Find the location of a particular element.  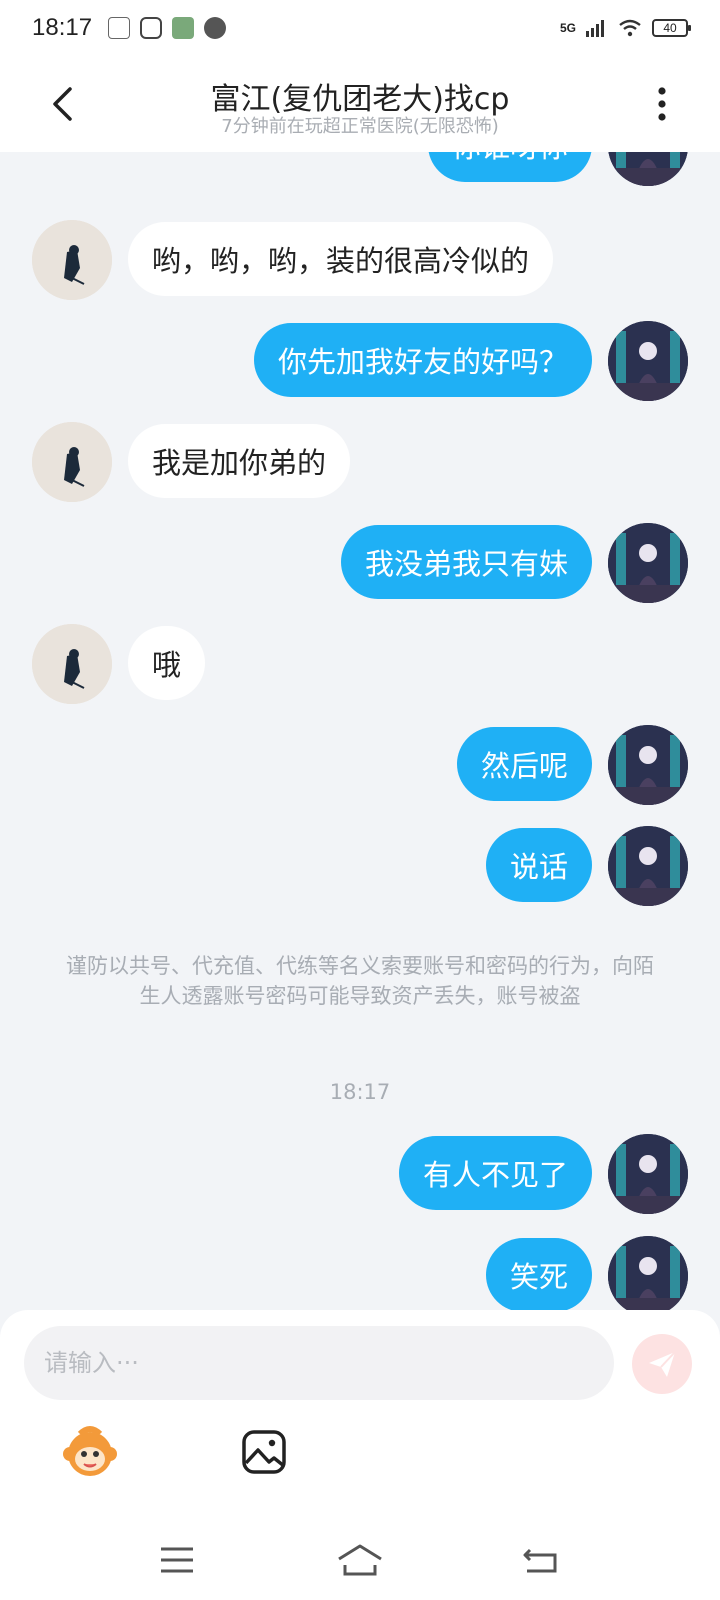

back-nav-button is located at coordinates (540, 1560).